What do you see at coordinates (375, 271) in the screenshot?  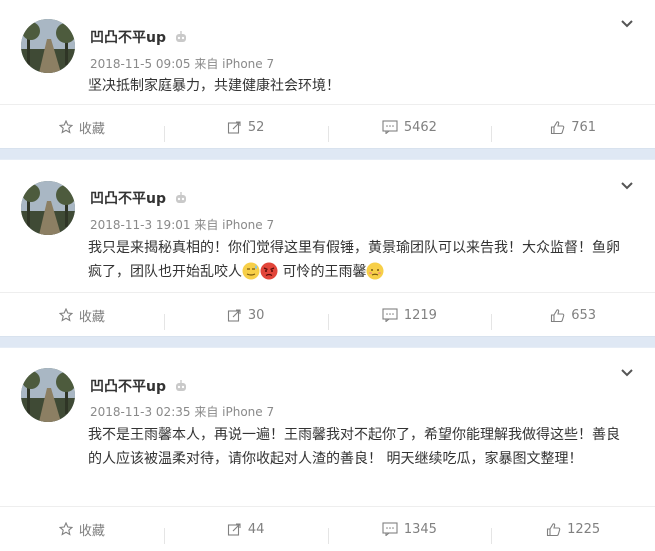 I see `sad-face-emoji-icon` at bounding box center [375, 271].